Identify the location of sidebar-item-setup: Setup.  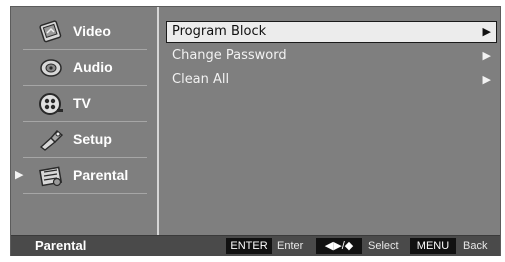
(84, 140).